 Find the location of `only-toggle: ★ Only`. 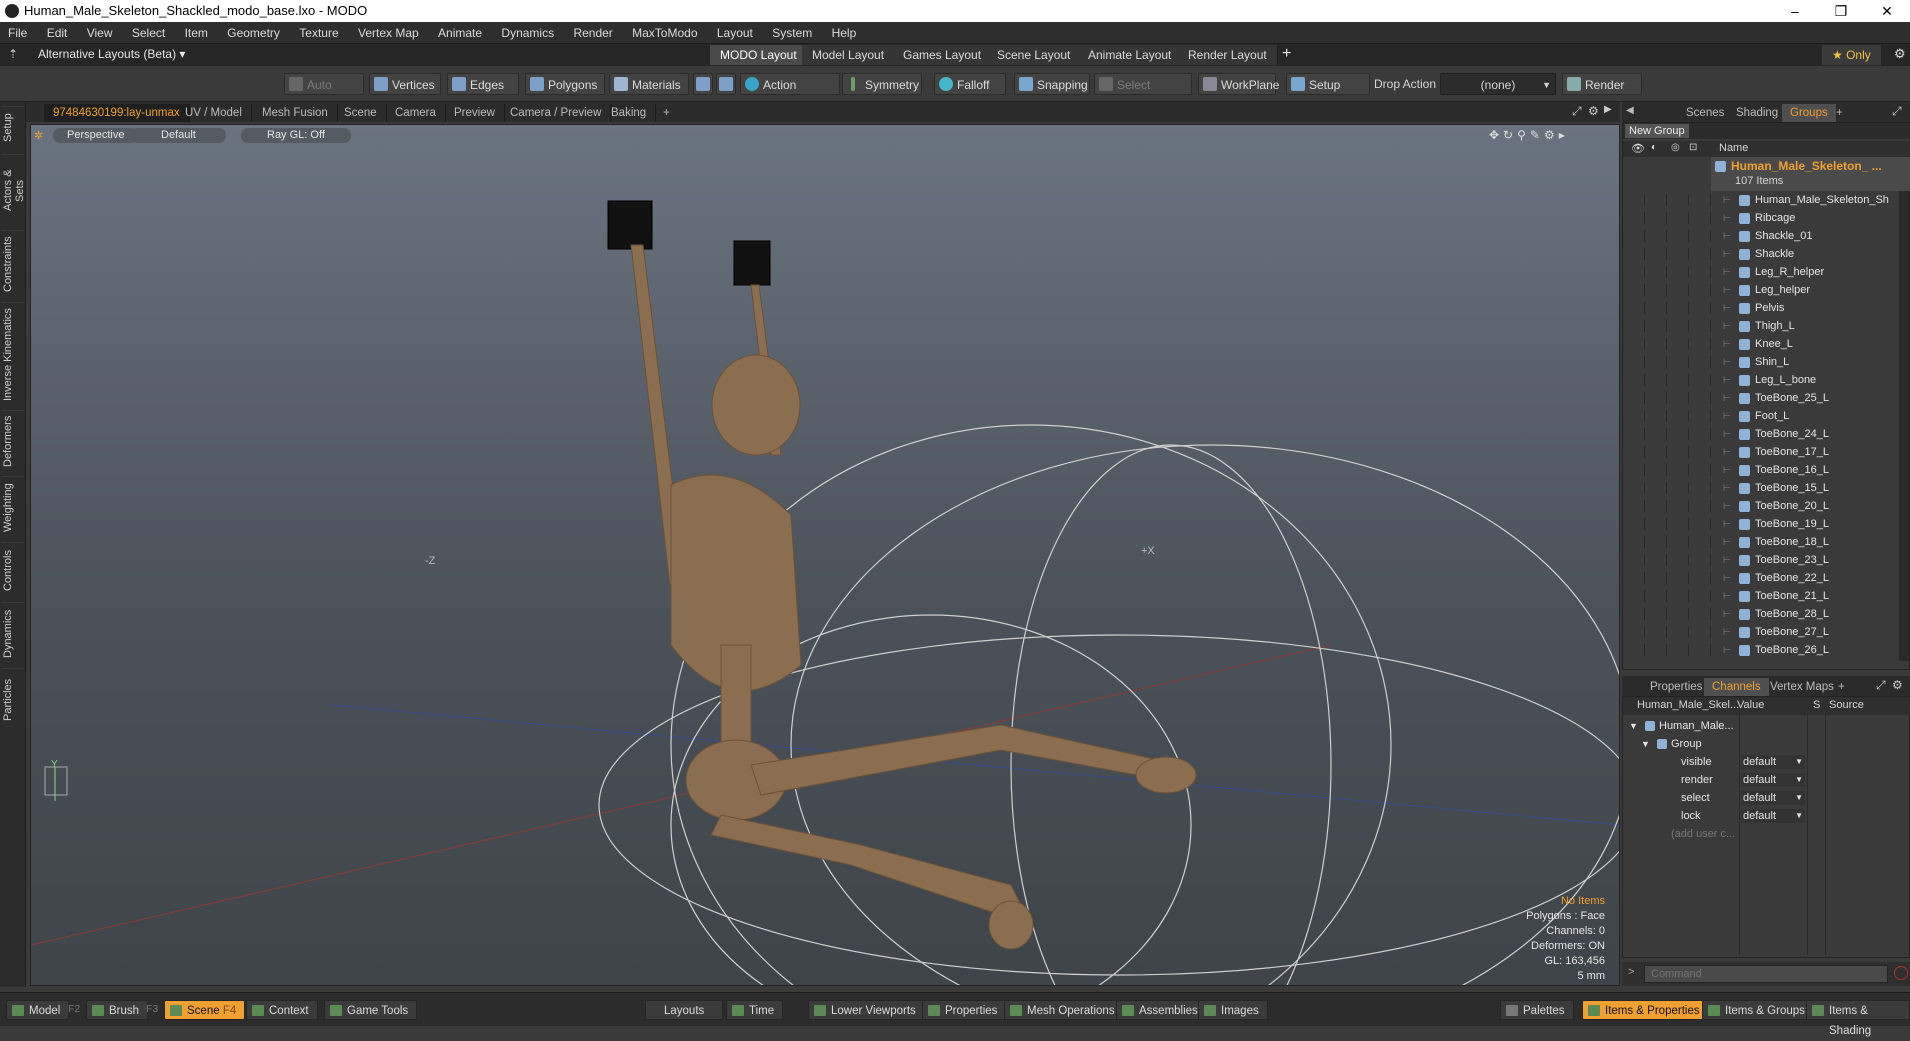

only-toggle: ★ Only is located at coordinates (1851, 55).